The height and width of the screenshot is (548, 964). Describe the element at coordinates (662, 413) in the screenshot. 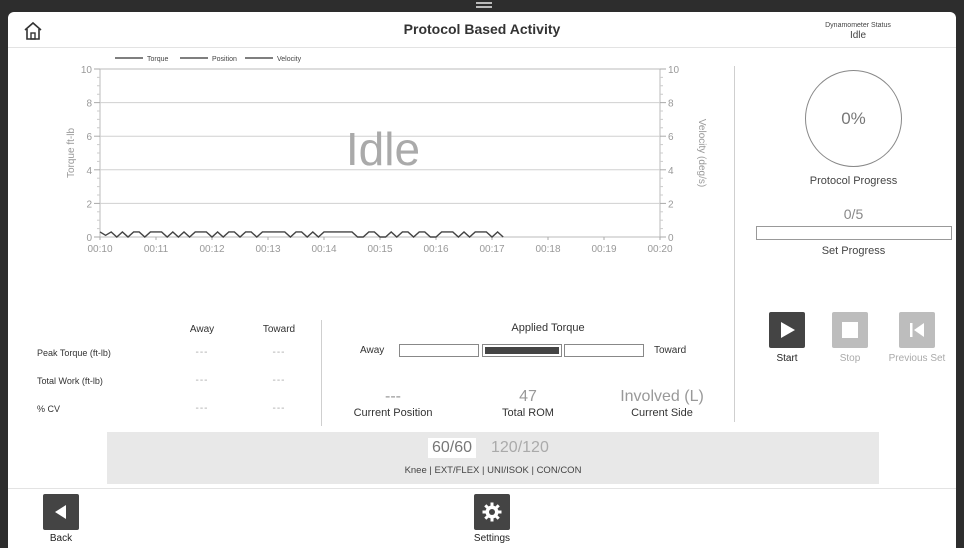

I see `current-side-label: Current Side` at that location.